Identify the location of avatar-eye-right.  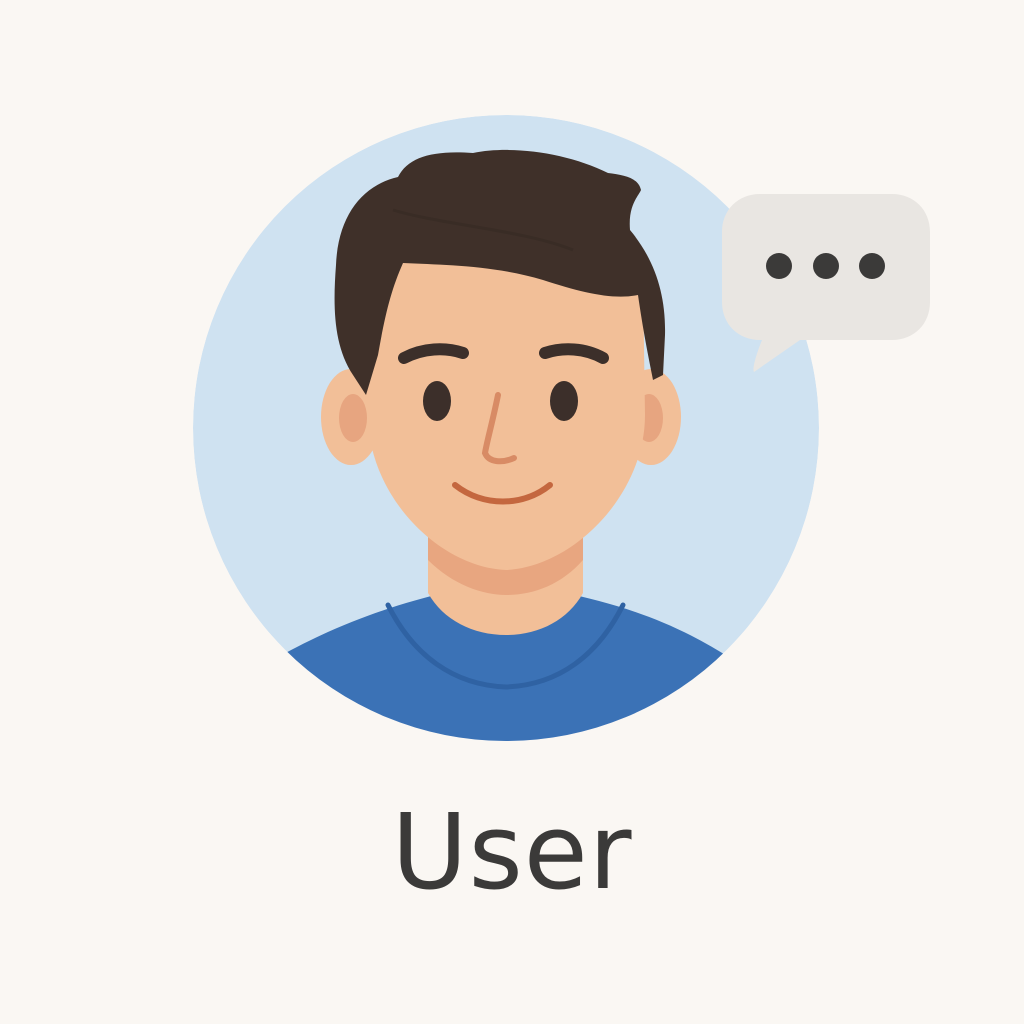
(564, 401).